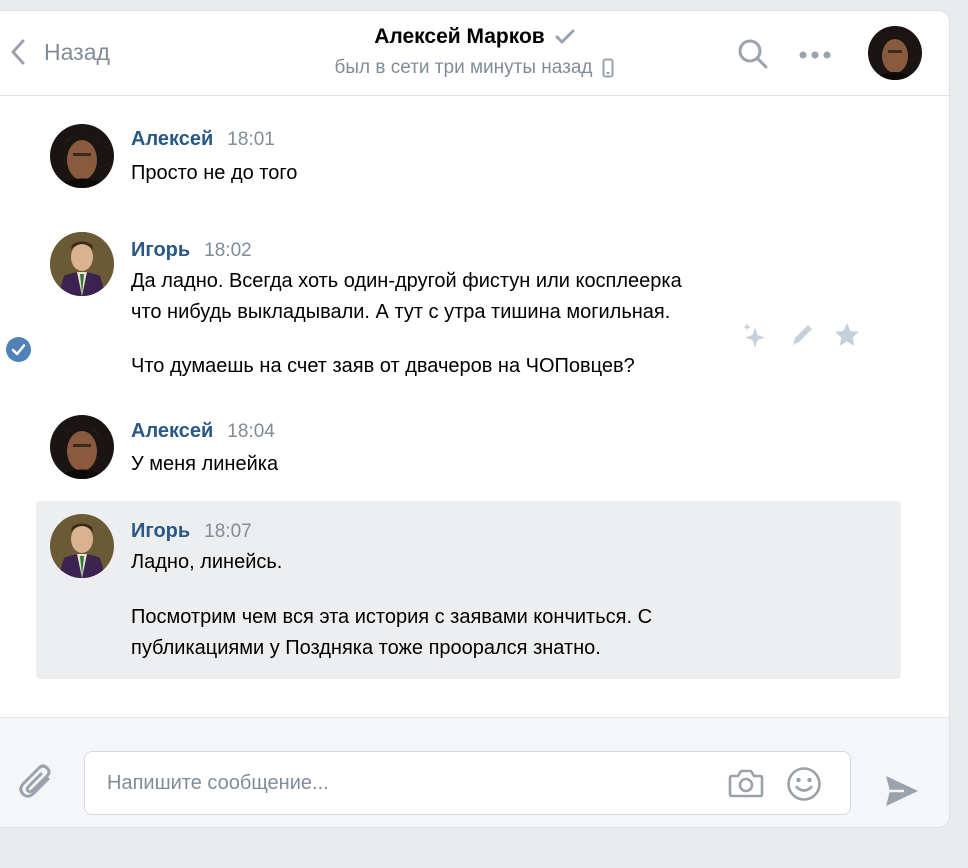 The height and width of the screenshot is (868, 968). I want to click on paperclip-icon, so click(37, 784).